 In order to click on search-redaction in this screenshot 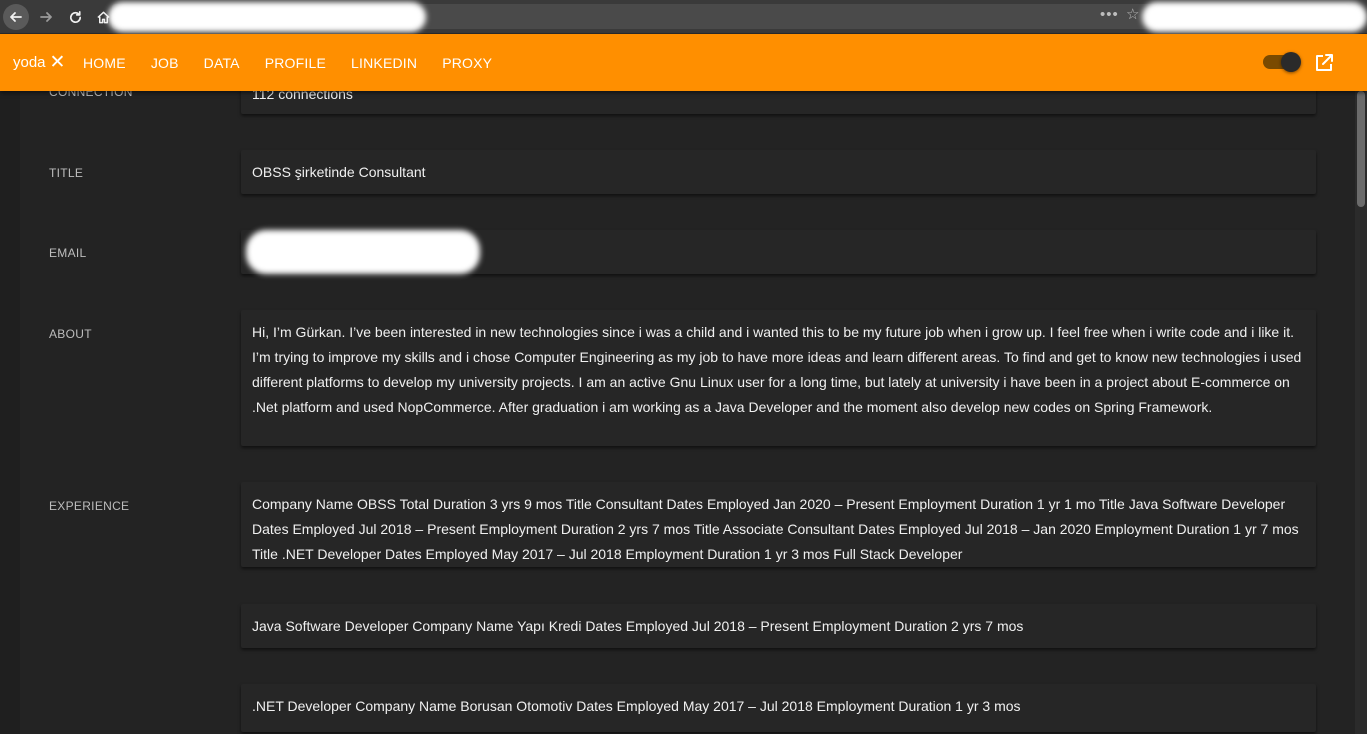, I will do `click(1254, 17)`.